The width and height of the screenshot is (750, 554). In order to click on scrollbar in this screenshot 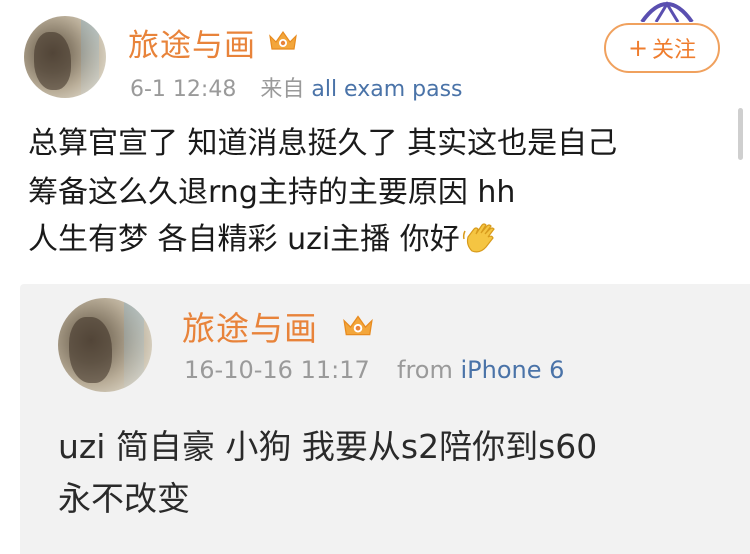, I will do `click(740, 134)`.